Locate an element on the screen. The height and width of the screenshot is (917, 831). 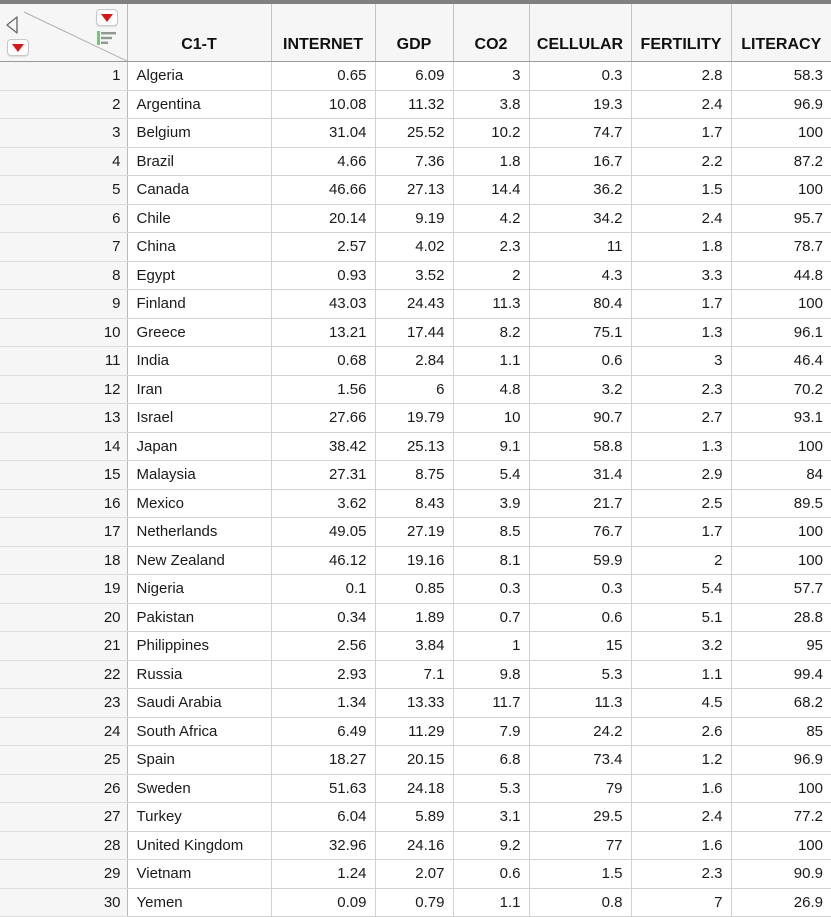
cell-gdp: 1.89 is located at coordinates (414, 617).